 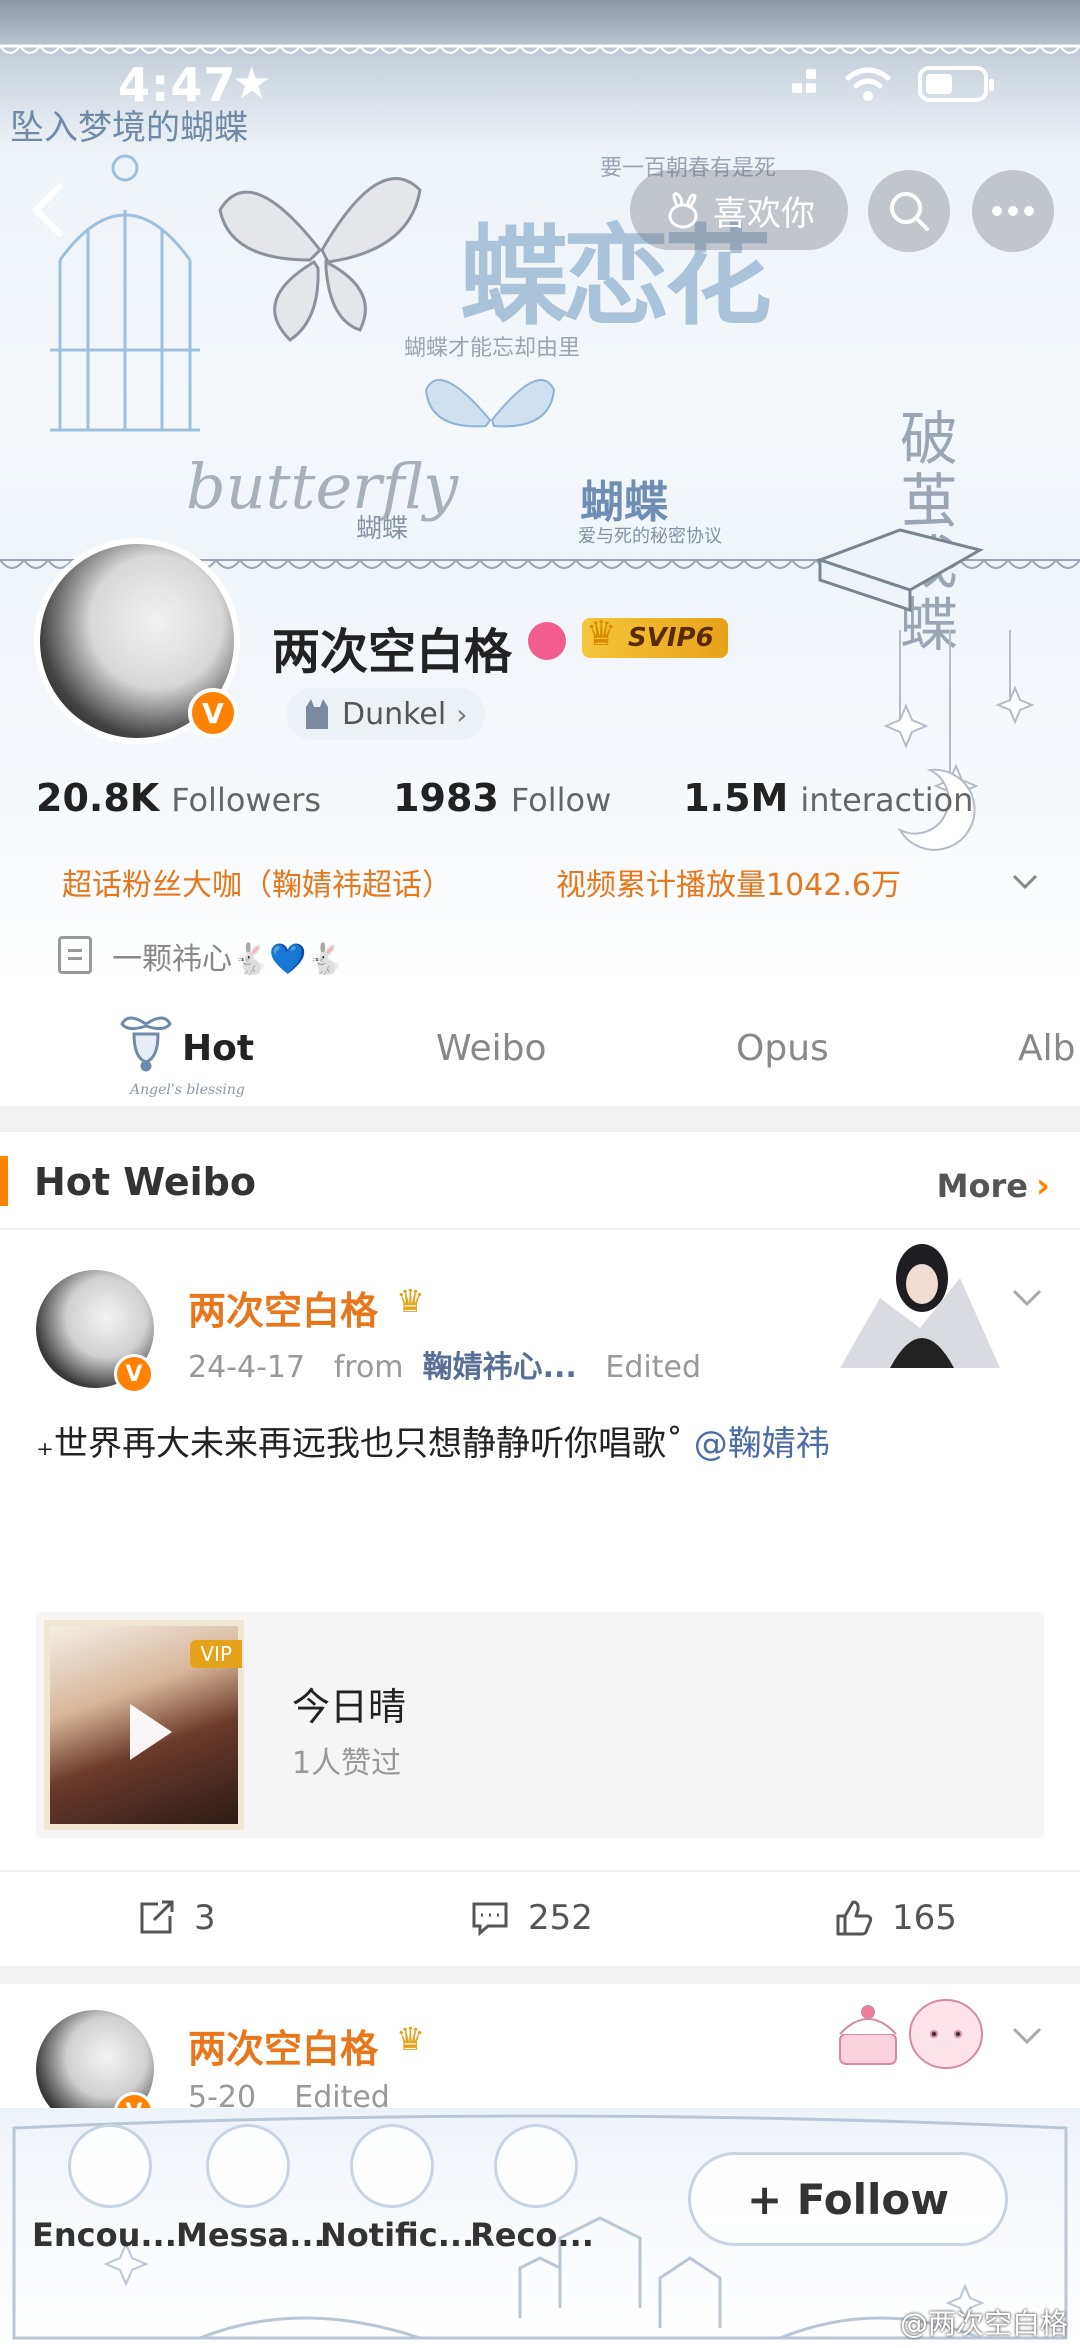 I want to click on search-button, so click(x=909, y=211).